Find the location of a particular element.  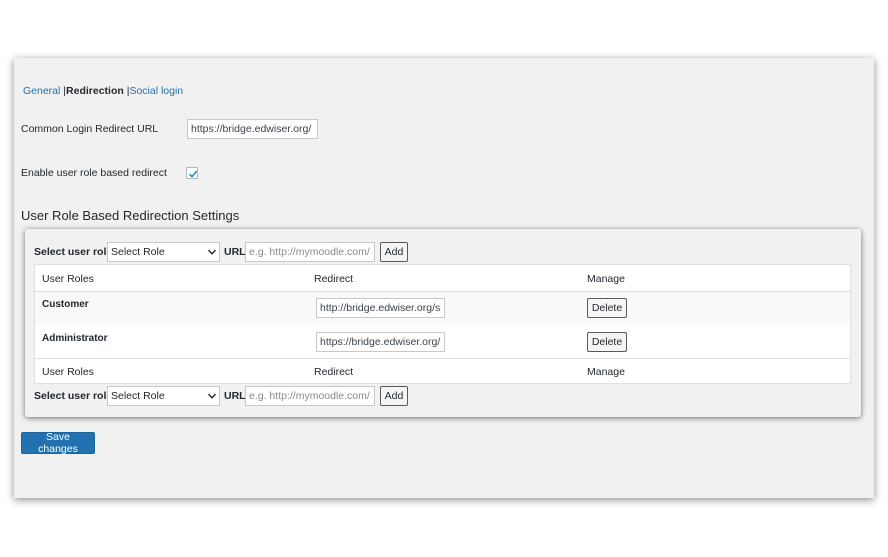

check-icon is located at coordinates (193, 174).